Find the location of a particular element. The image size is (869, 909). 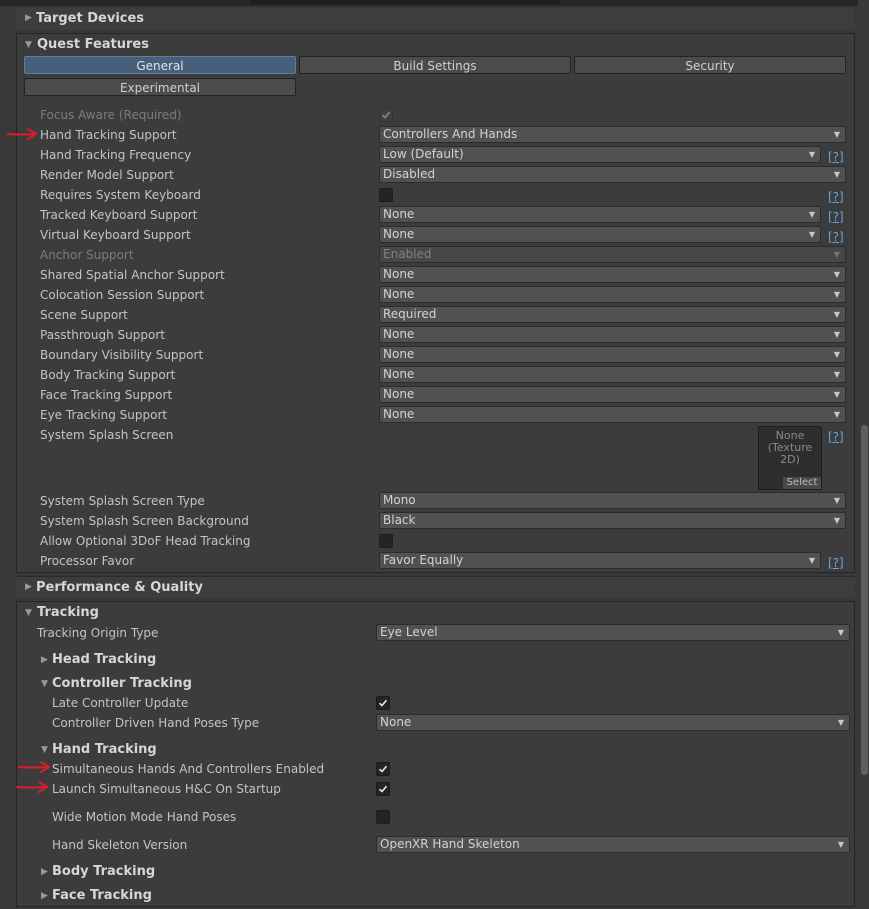

section-title-quest-features: Quest Features is located at coordinates (93, 44).